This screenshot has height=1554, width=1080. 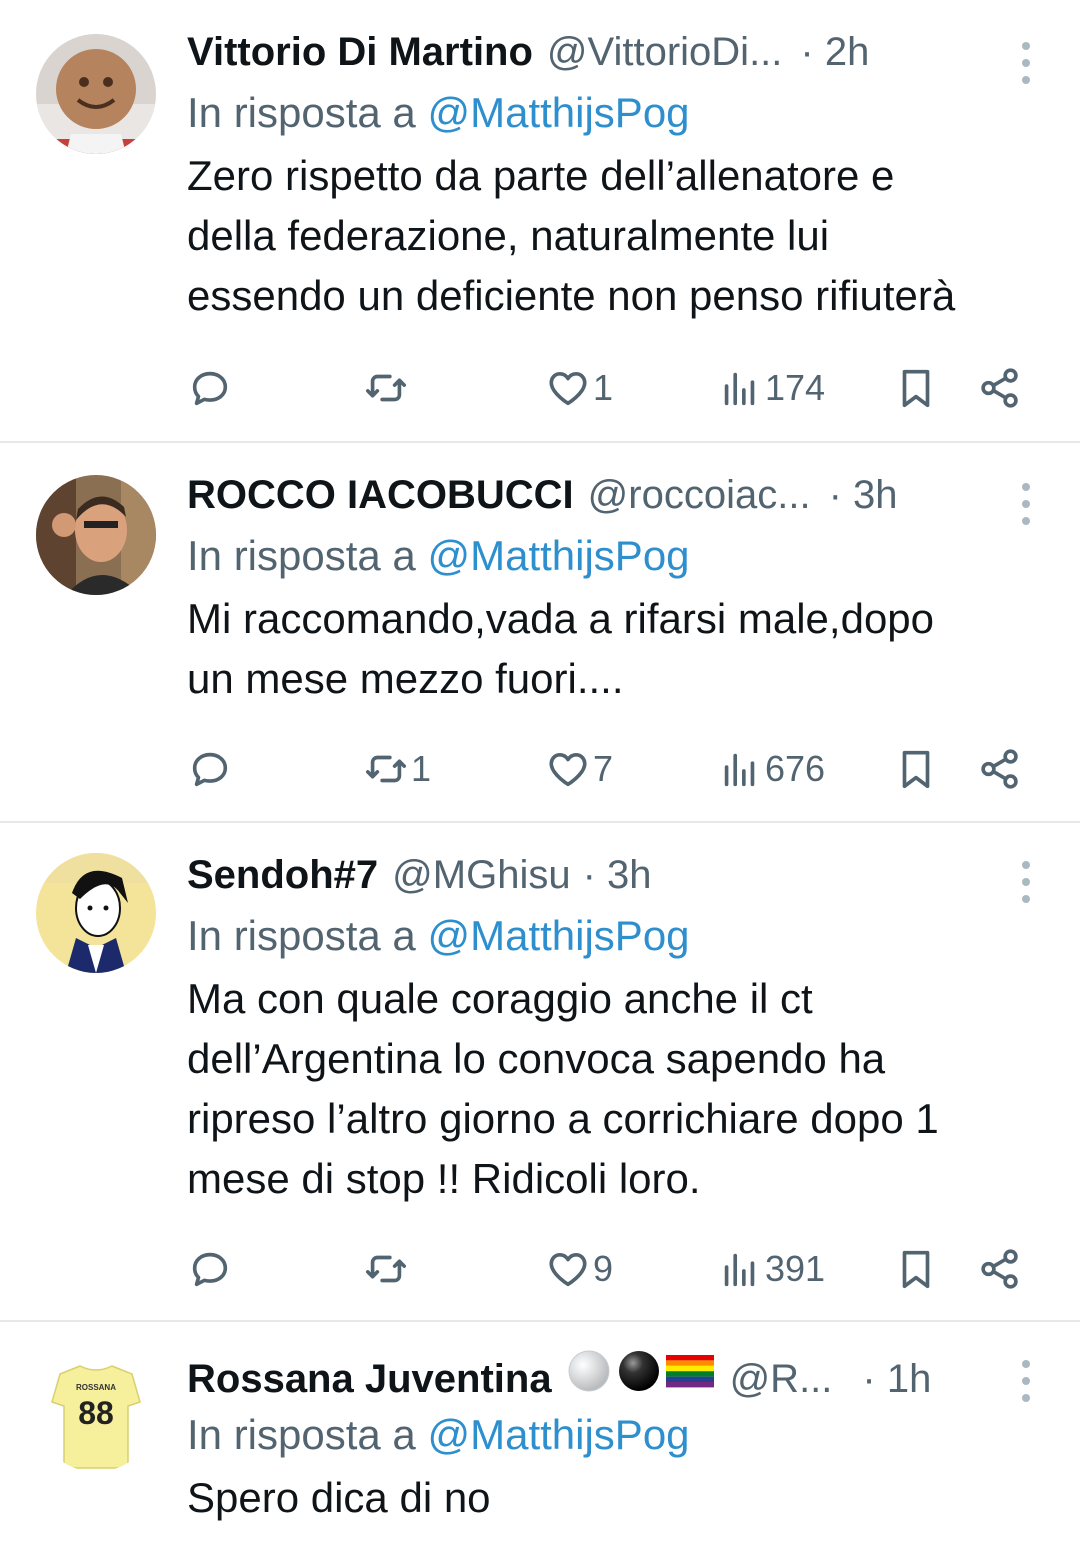 What do you see at coordinates (618, 1498) in the screenshot?
I see `tweet-text: Spero dica di no` at bounding box center [618, 1498].